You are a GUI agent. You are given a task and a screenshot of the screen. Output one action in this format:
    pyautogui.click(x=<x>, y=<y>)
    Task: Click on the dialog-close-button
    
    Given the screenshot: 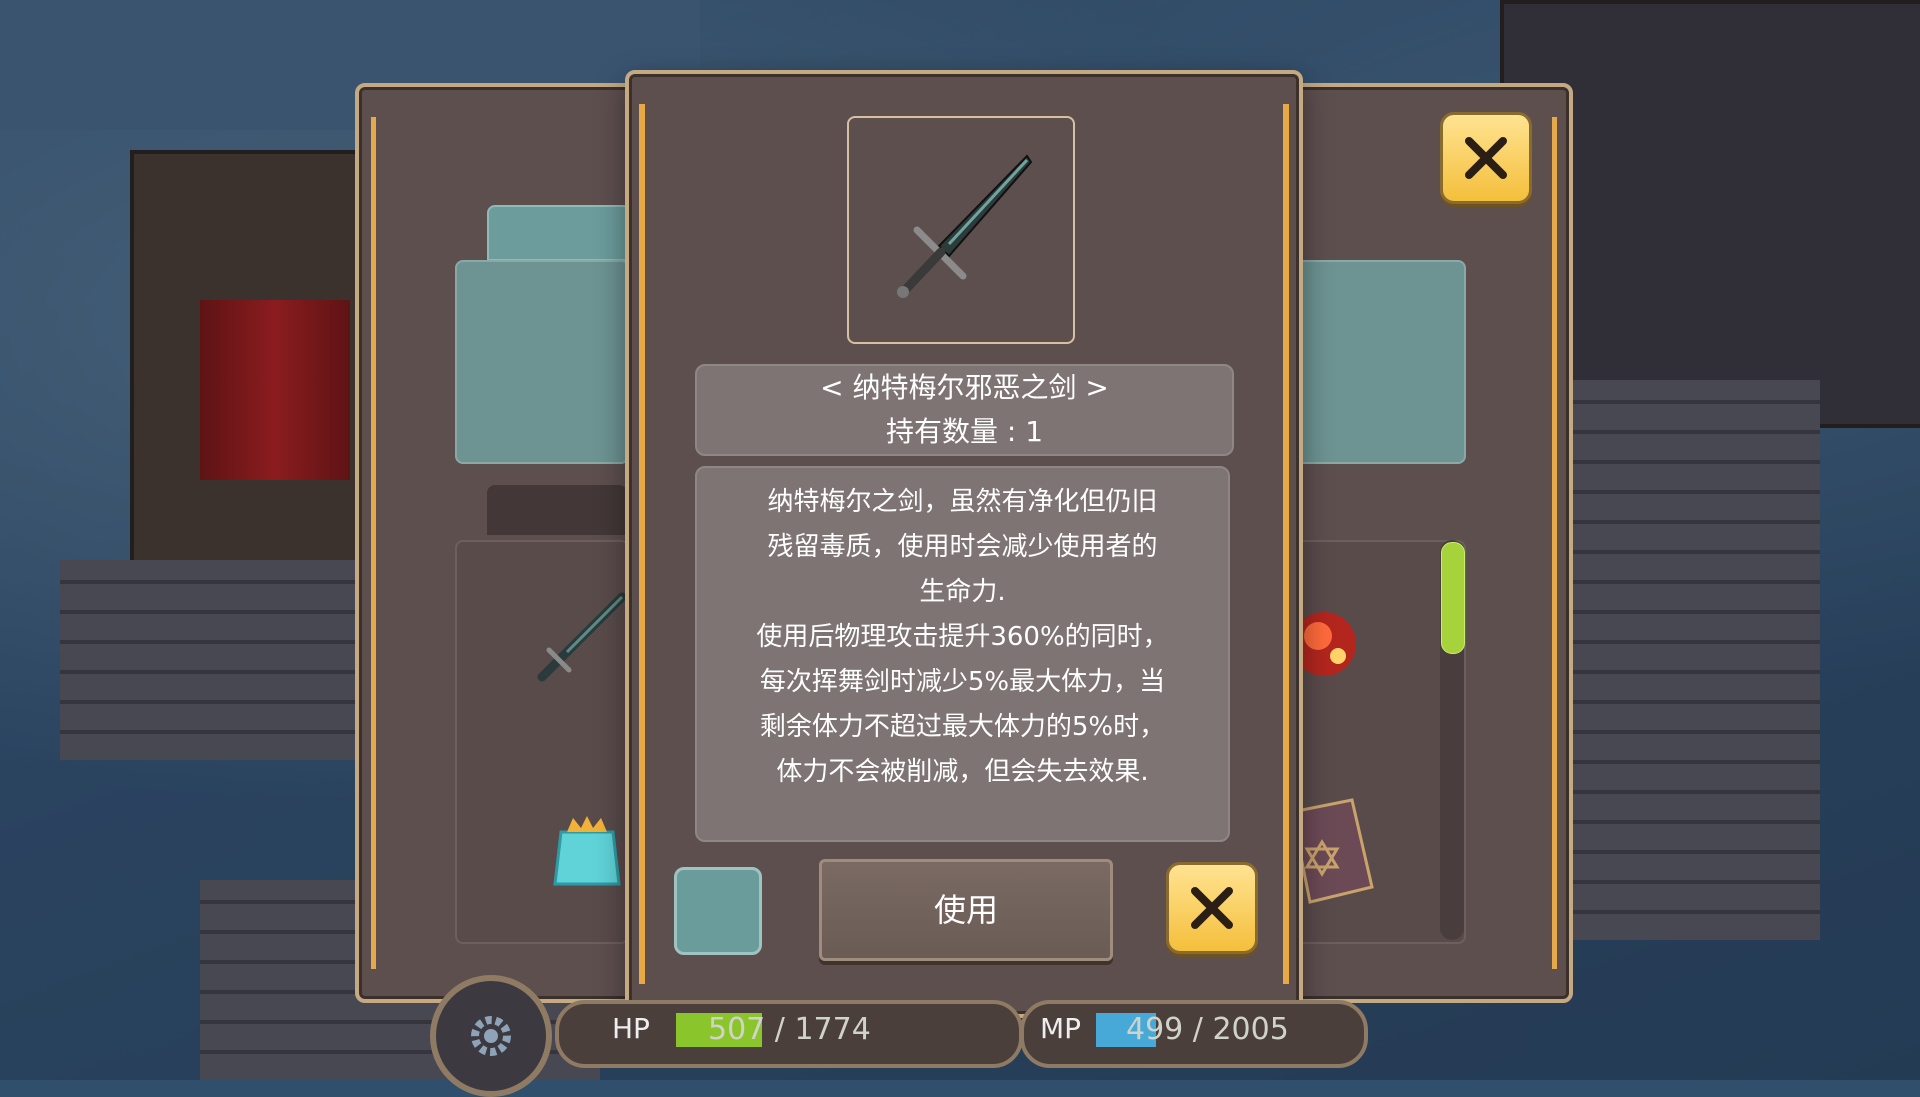 What is the action you would take?
    pyautogui.click(x=1212, y=908)
    